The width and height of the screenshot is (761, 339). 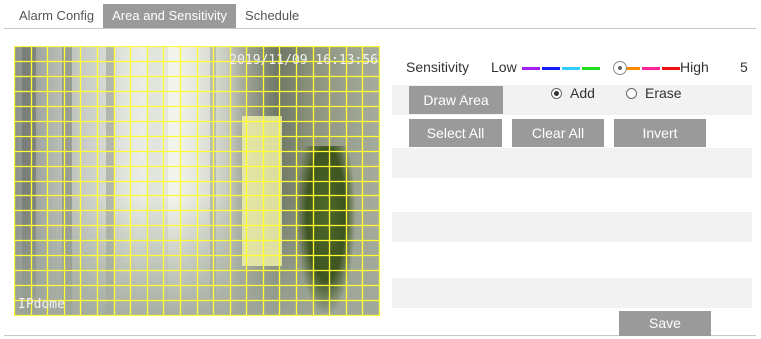 What do you see at coordinates (438, 67) in the screenshot?
I see `sensitivity-label: Sensitivity` at bounding box center [438, 67].